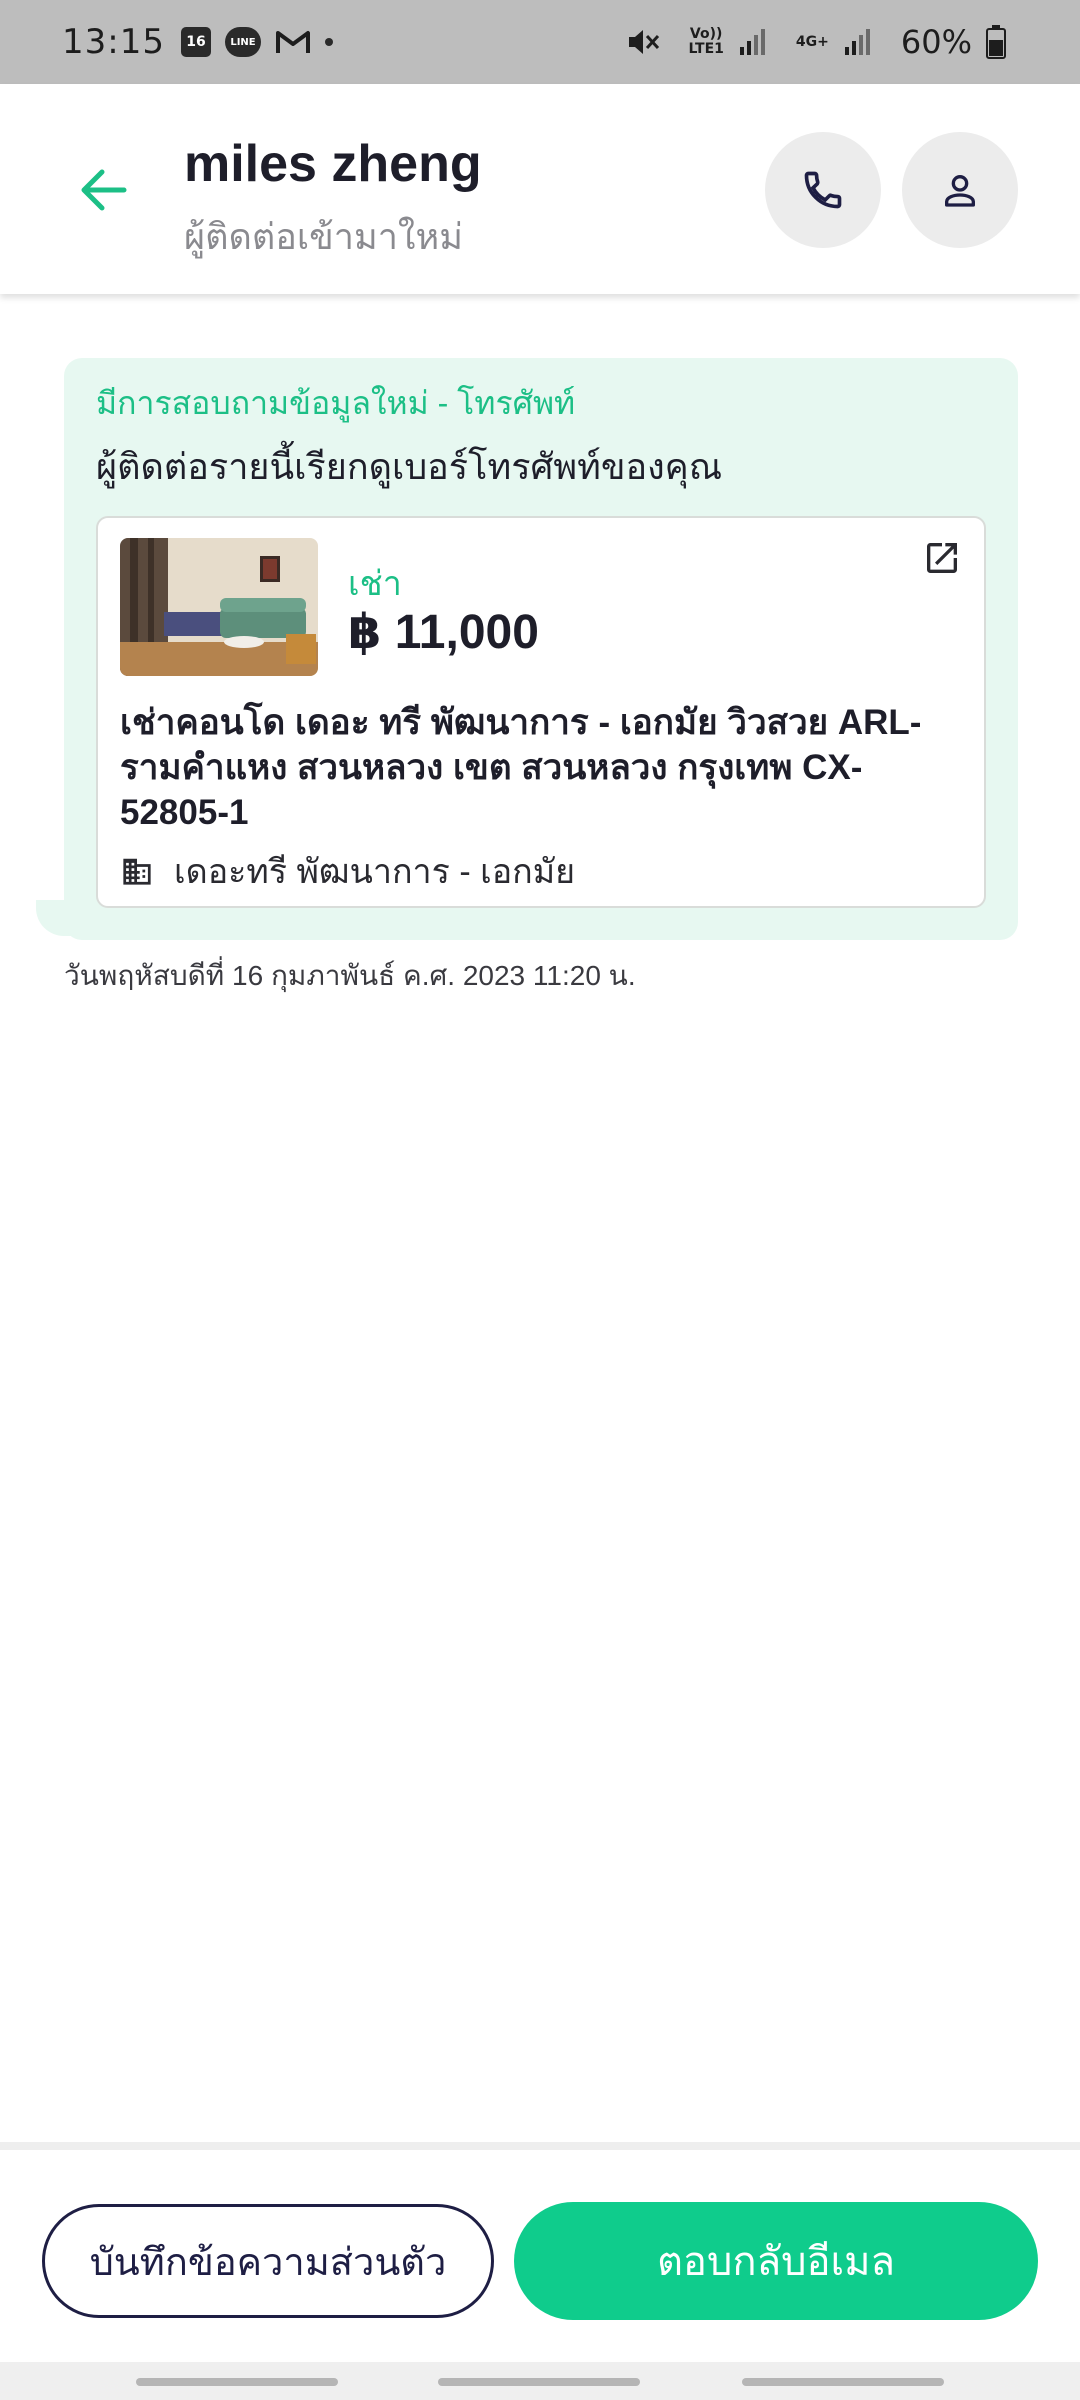 This screenshot has height=2400, width=1080. What do you see at coordinates (113, 42) in the screenshot?
I see `status-time: 13:15` at bounding box center [113, 42].